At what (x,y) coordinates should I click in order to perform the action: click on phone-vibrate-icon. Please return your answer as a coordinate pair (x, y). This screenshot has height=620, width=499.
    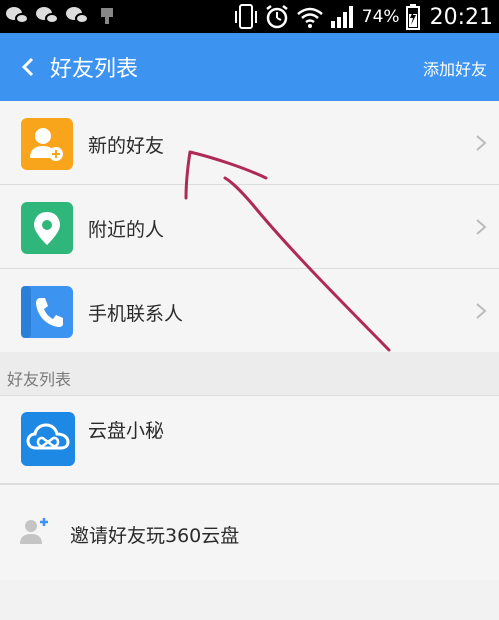
    Looking at the image, I should click on (245, 16).